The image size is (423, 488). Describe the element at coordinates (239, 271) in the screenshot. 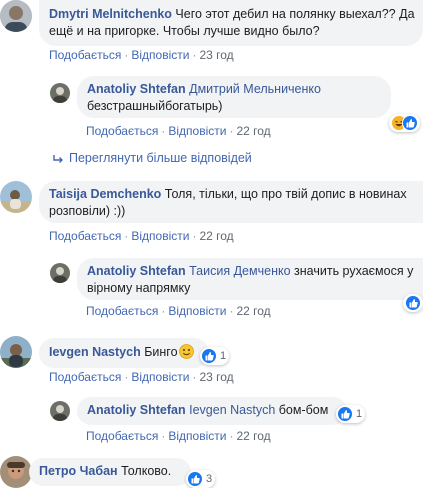

I see `mention-link: Таисия Демченко` at that location.